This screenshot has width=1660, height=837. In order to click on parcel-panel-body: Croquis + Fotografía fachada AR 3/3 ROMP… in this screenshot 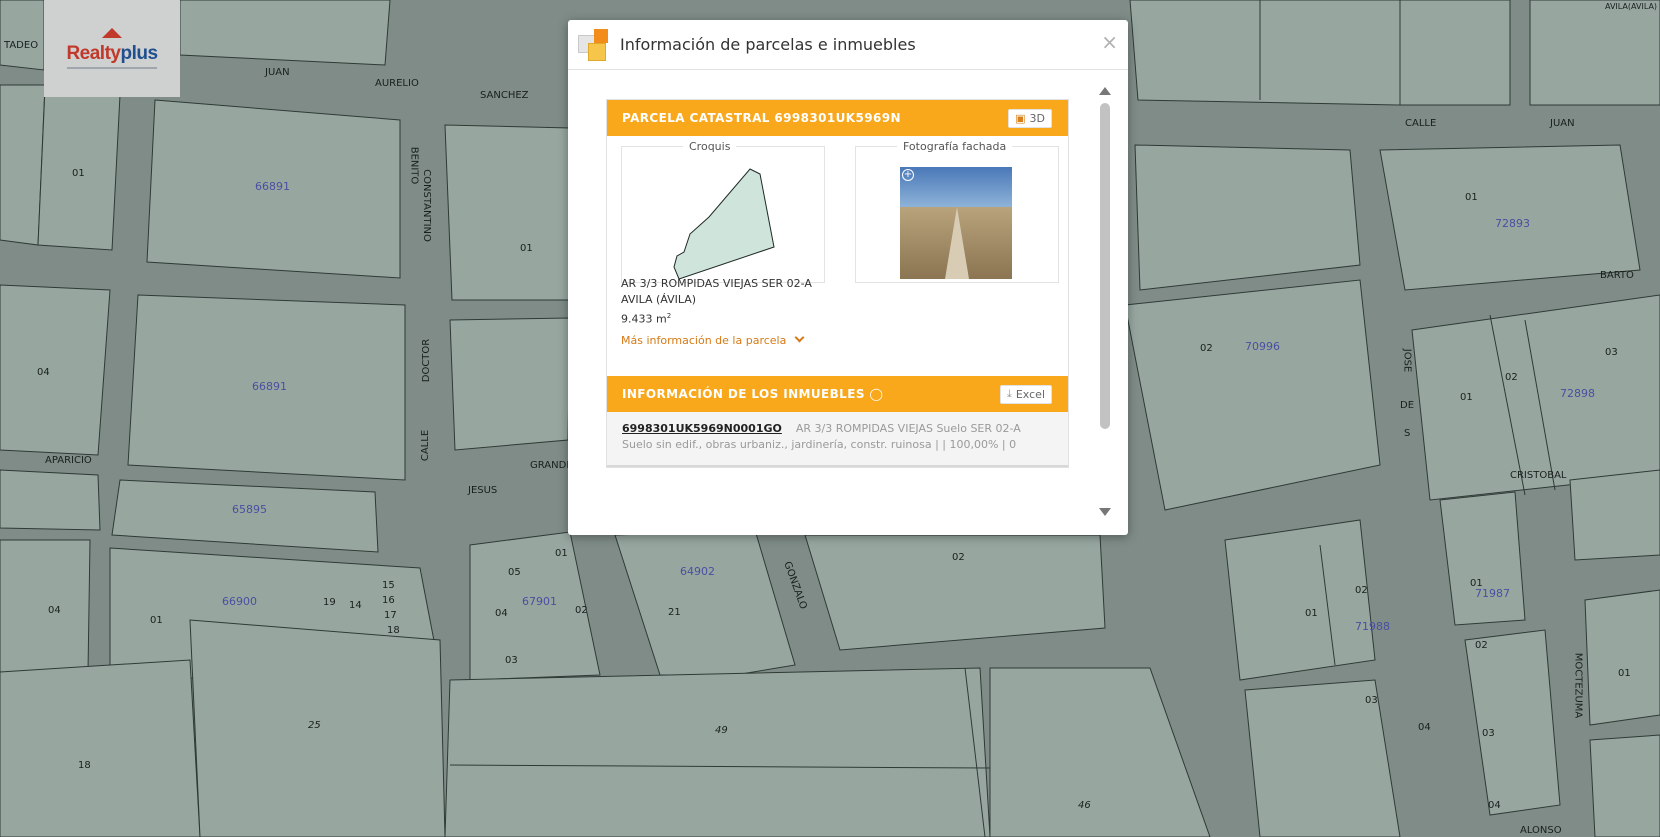, I will do `click(837, 256)`.